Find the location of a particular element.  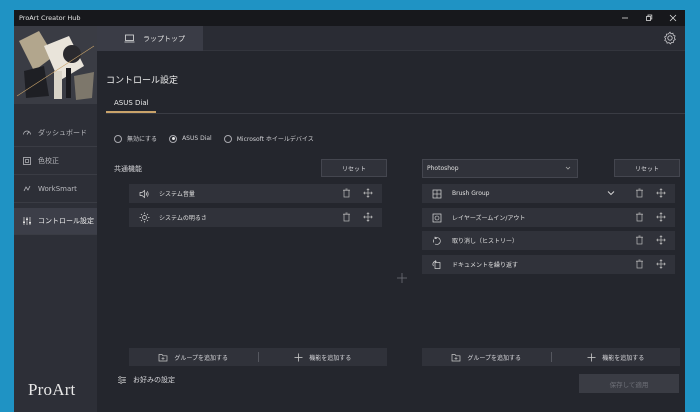

list-item-system-volume: システム音量 is located at coordinates (255, 193).